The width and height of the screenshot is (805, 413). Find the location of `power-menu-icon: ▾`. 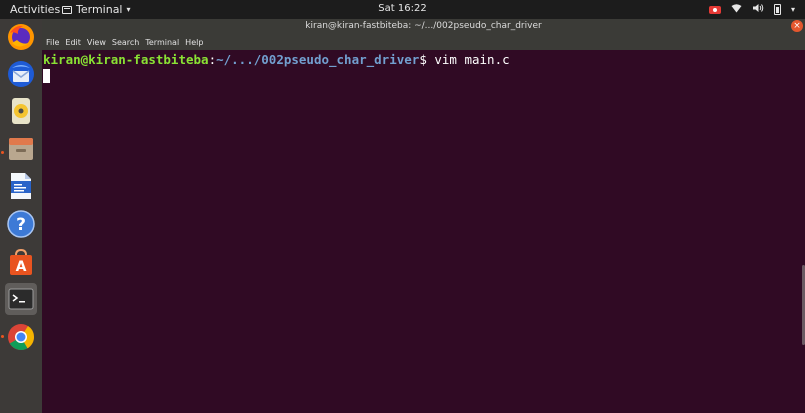

power-menu-icon: ▾ is located at coordinates (793, 9).